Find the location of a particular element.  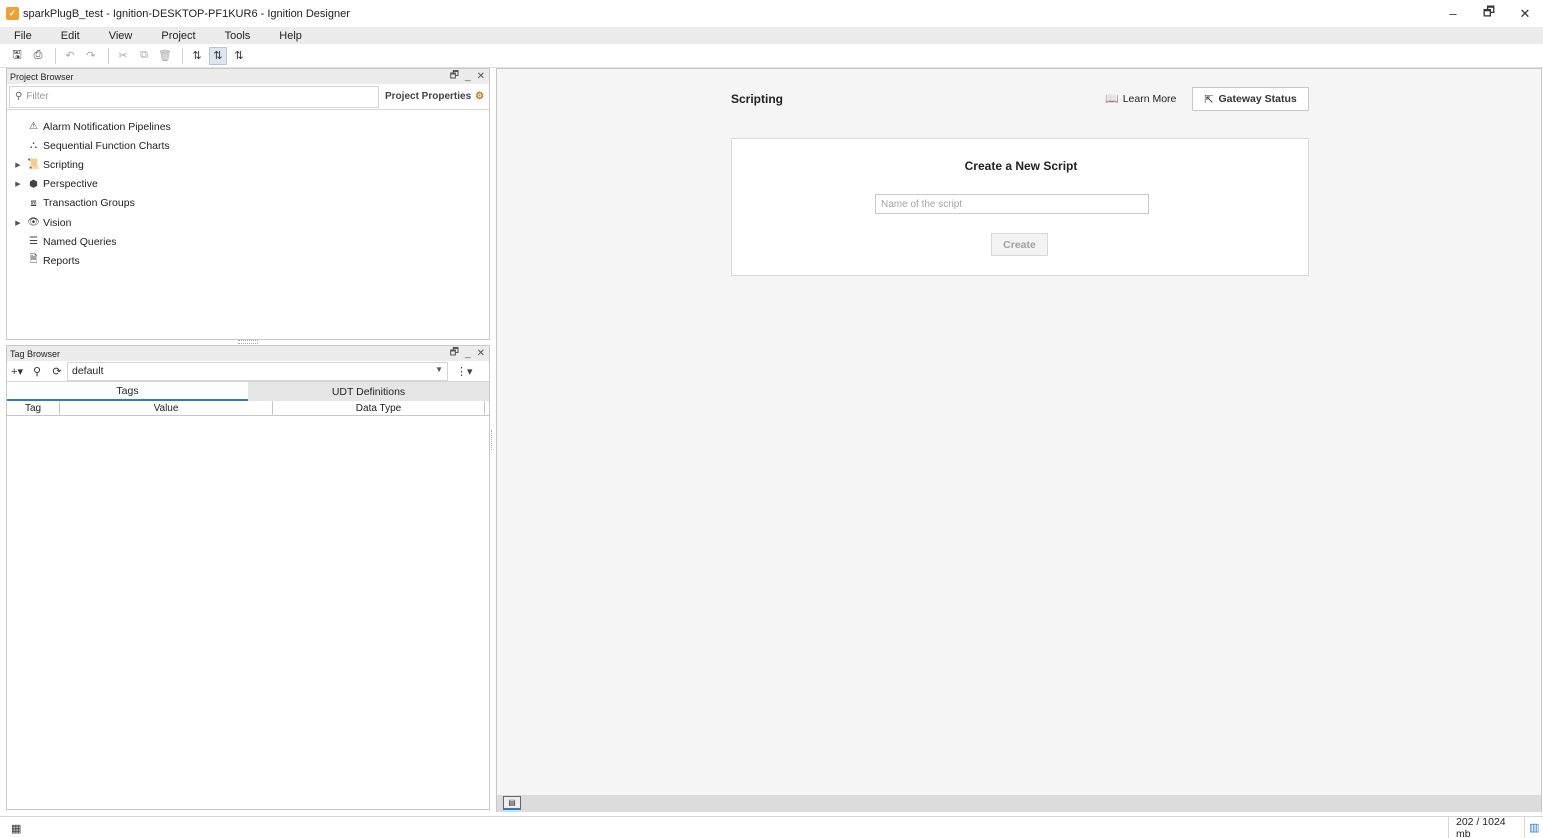

tag-browser-toolbar: +▾ ⚲ ⟳ default ▼ ⋮▾ is located at coordinates (248, 371).